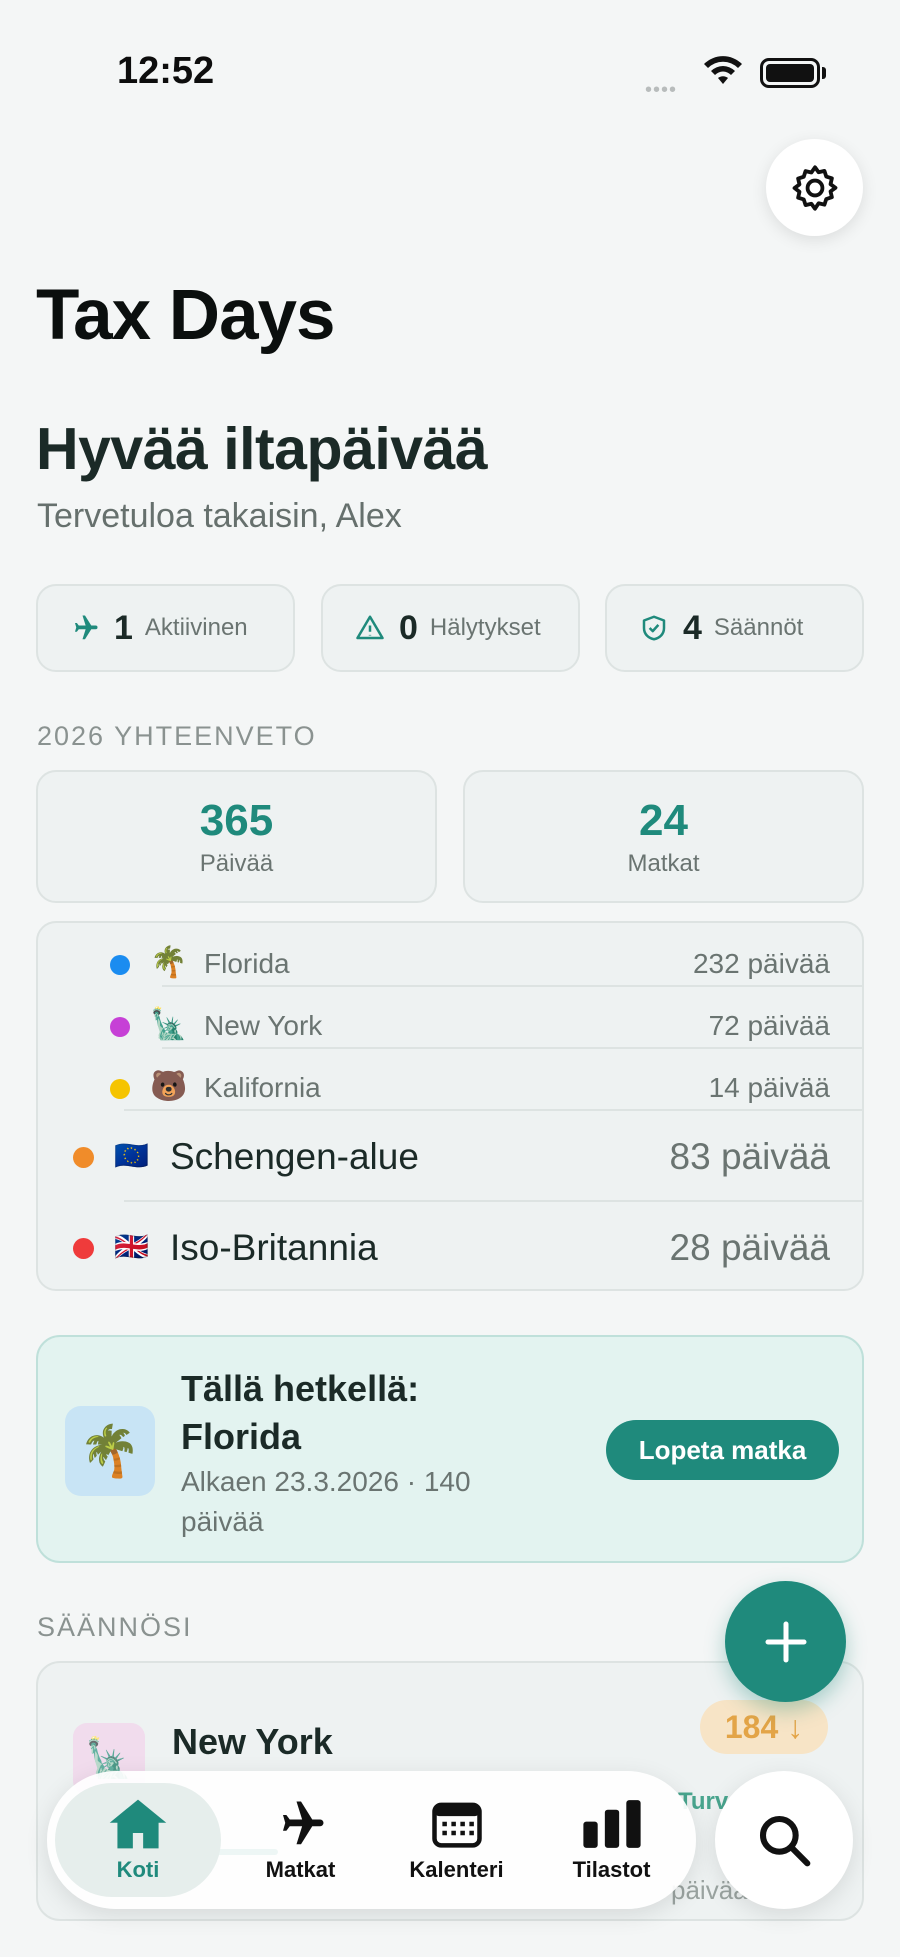 The width and height of the screenshot is (900, 1957). What do you see at coordinates (654, 628) in the screenshot?
I see `shield-icon` at bounding box center [654, 628].